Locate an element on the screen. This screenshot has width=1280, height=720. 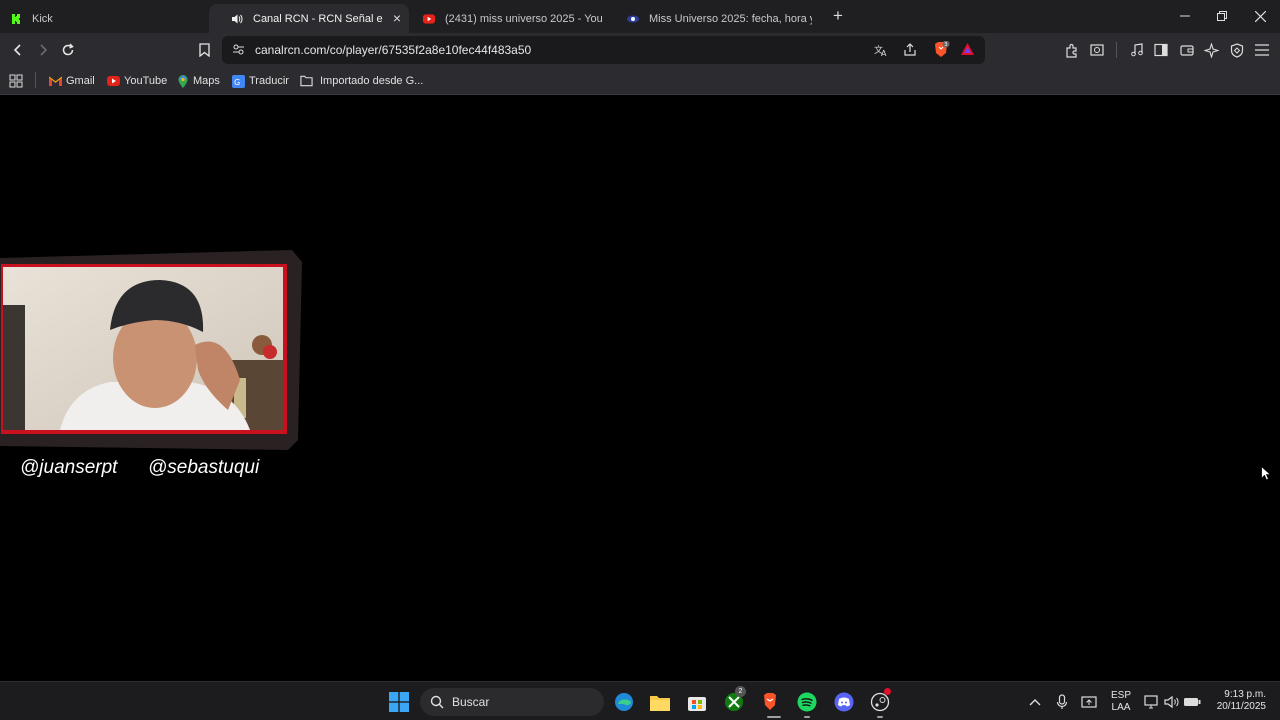
site-icon is located at coordinates (633, 19).